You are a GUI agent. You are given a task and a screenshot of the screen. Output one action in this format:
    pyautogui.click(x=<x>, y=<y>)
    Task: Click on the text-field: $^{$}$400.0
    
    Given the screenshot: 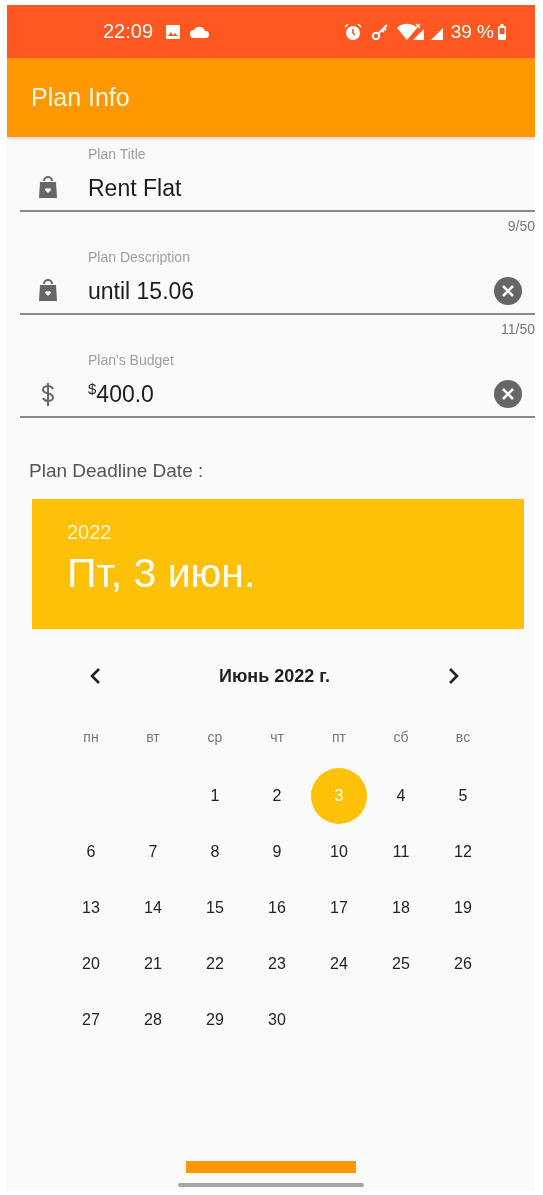 What is the action you would take?
    pyautogui.click(x=277, y=395)
    